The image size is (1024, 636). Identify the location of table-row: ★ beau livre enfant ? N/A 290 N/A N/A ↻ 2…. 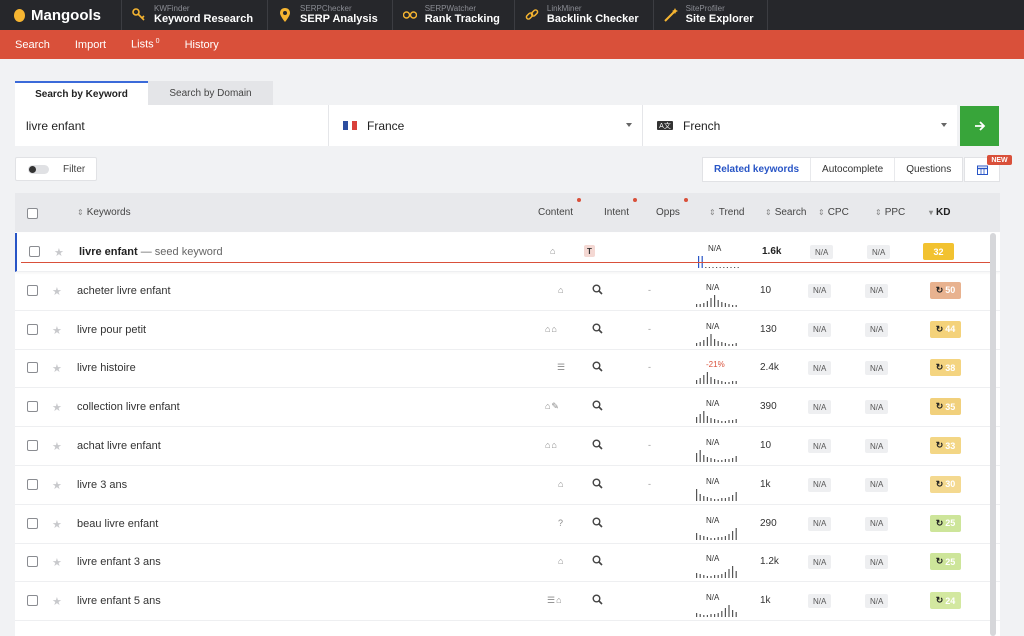
(507, 524).